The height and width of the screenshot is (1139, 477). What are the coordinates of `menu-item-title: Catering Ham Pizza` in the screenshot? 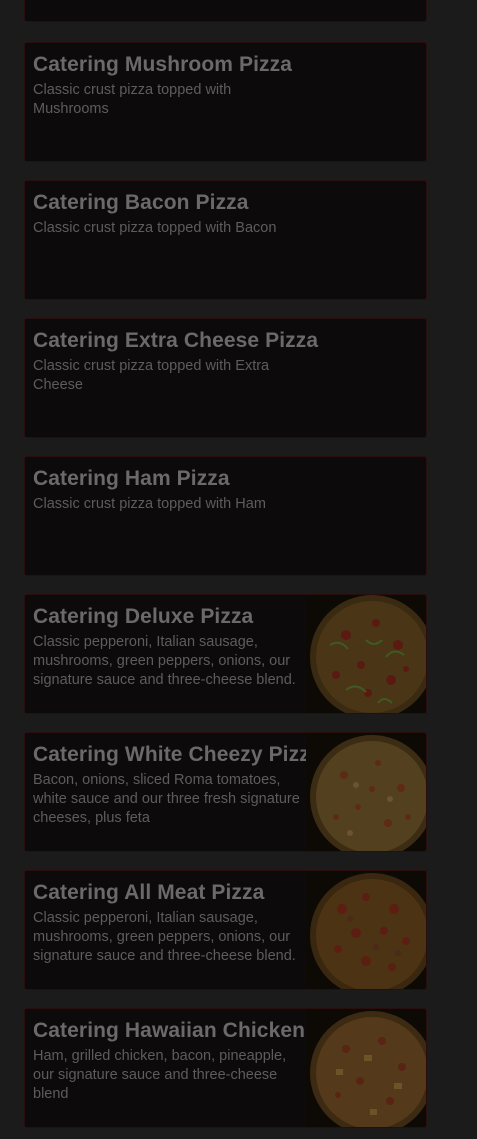 It's located at (131, 478).